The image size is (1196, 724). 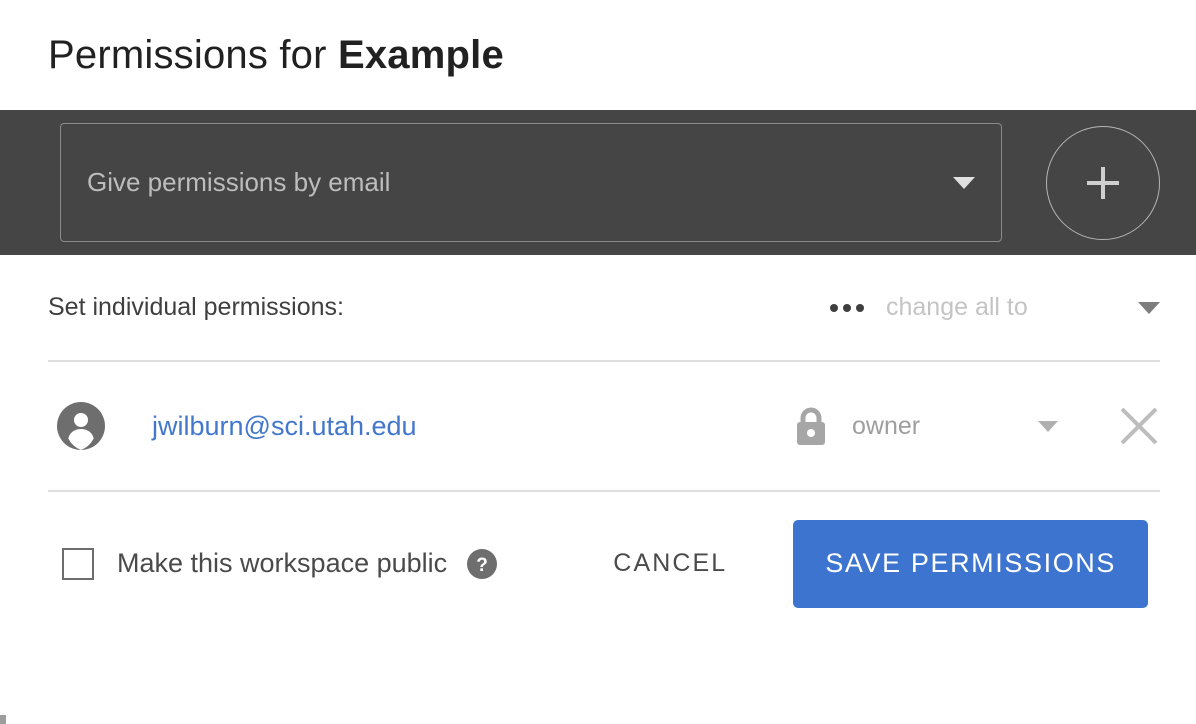 I want to click on scroll-corner-artifact, so click(x=3, y=719).